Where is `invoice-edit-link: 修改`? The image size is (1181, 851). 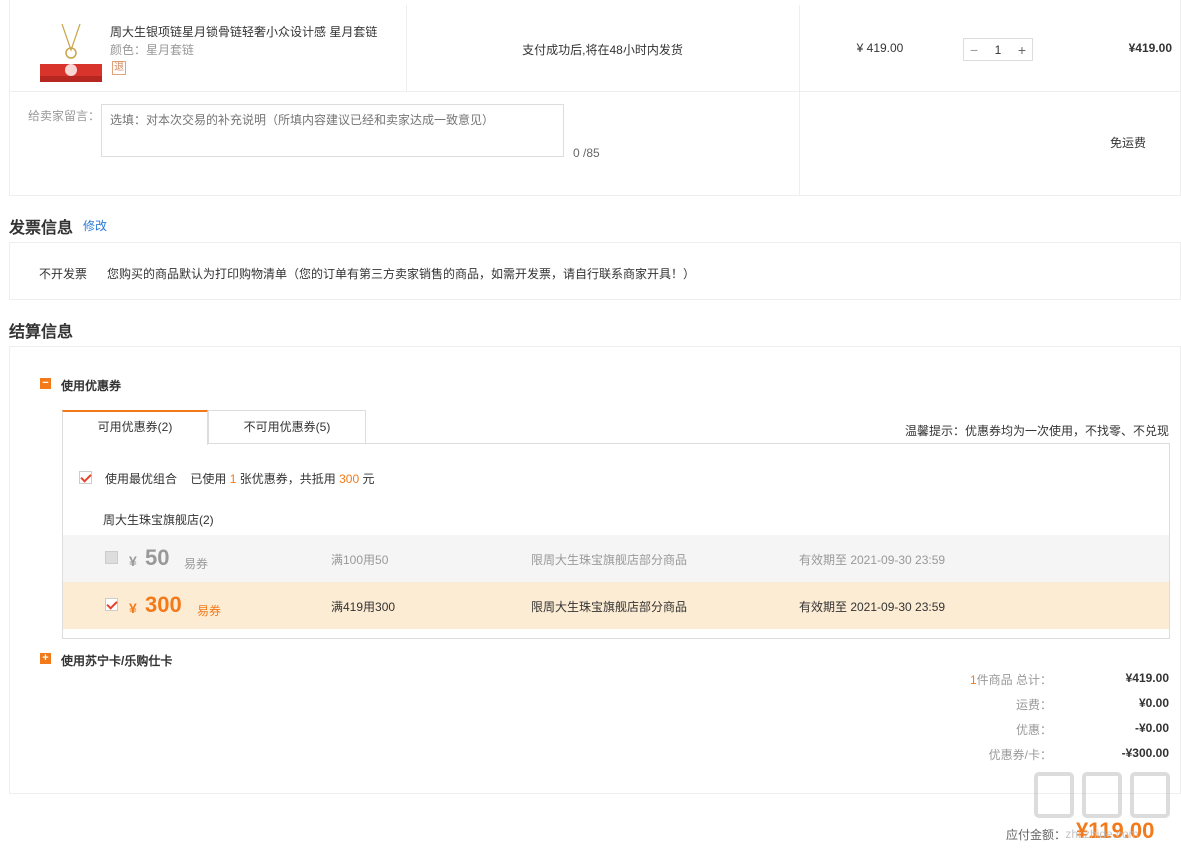
invoice-edit-link: 修改 is located at coordinates (95, 225).